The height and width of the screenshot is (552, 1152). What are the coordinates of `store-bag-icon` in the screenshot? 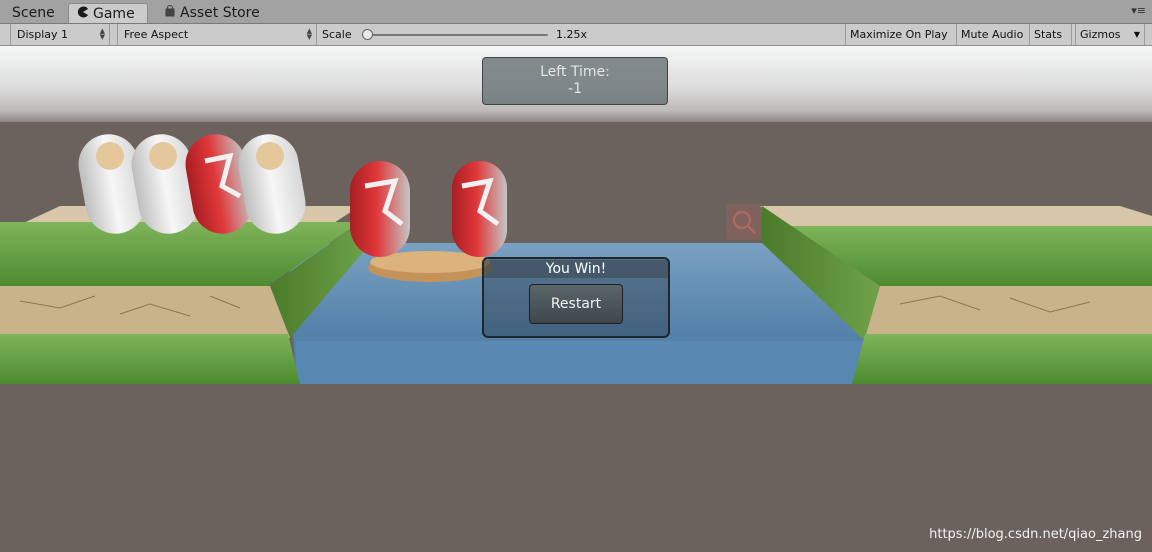 It's located at (170, 13).